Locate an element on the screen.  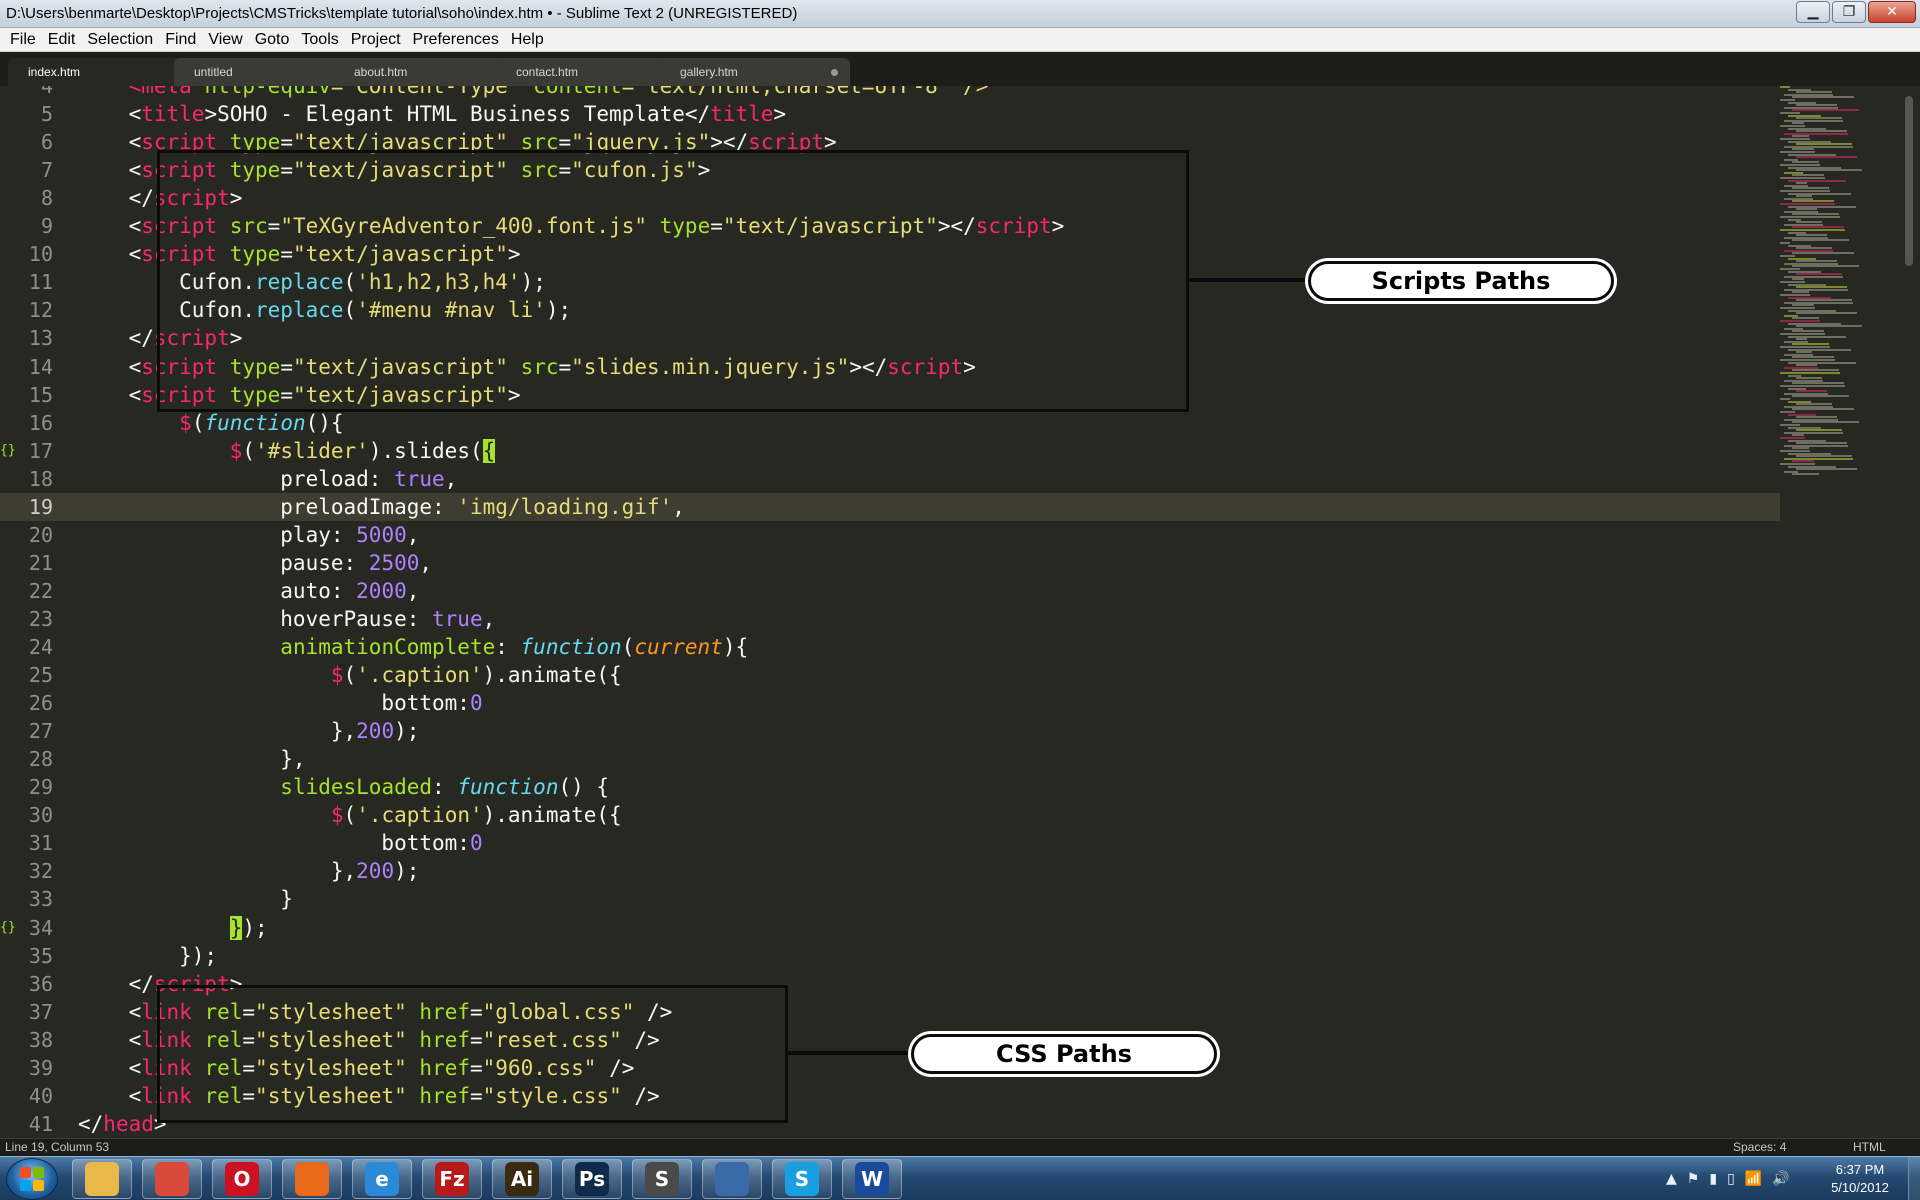
line-number: 28 is located at coordinates (40, 759).